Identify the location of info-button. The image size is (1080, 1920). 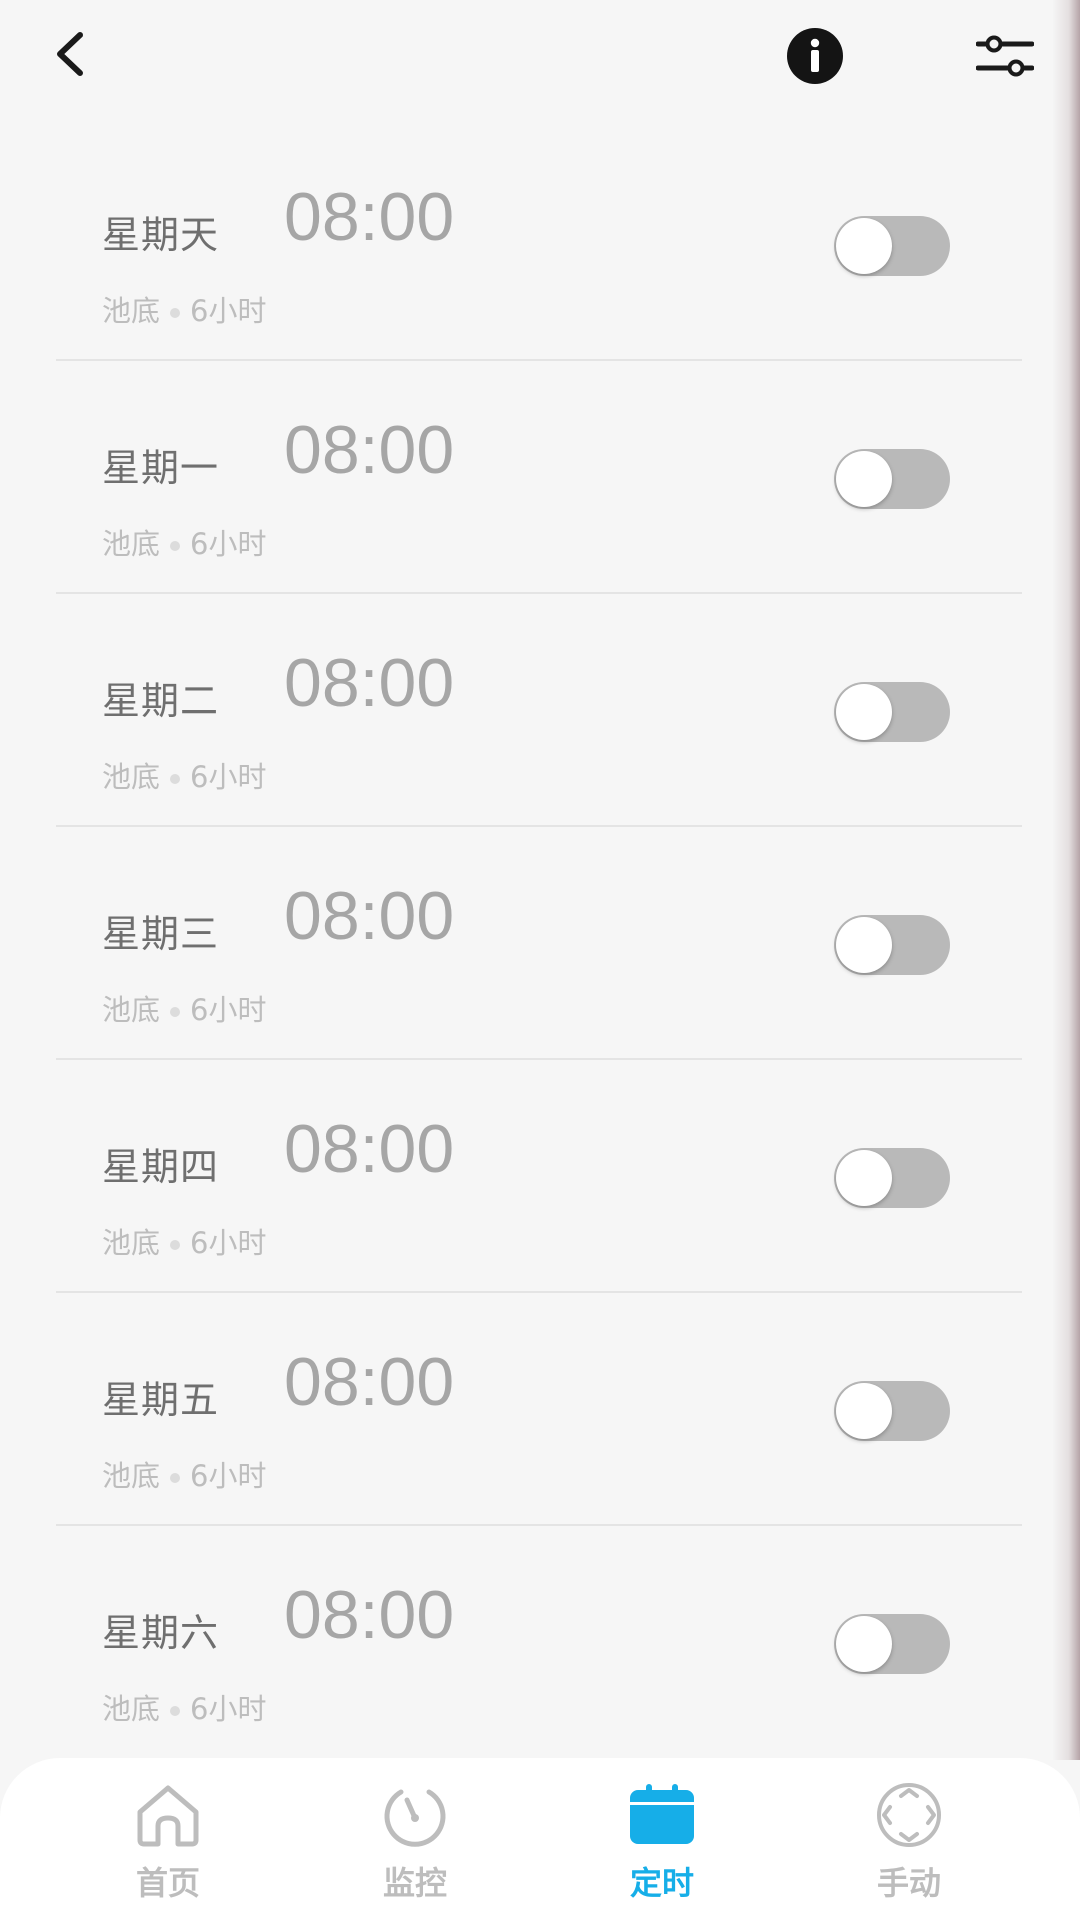
(815, 56).